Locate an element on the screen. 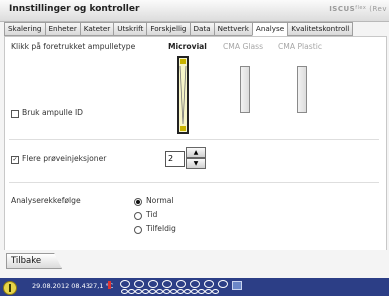 The image size is (389, 296). tab-skalering: Skalering is located at coordinates (24, 29).